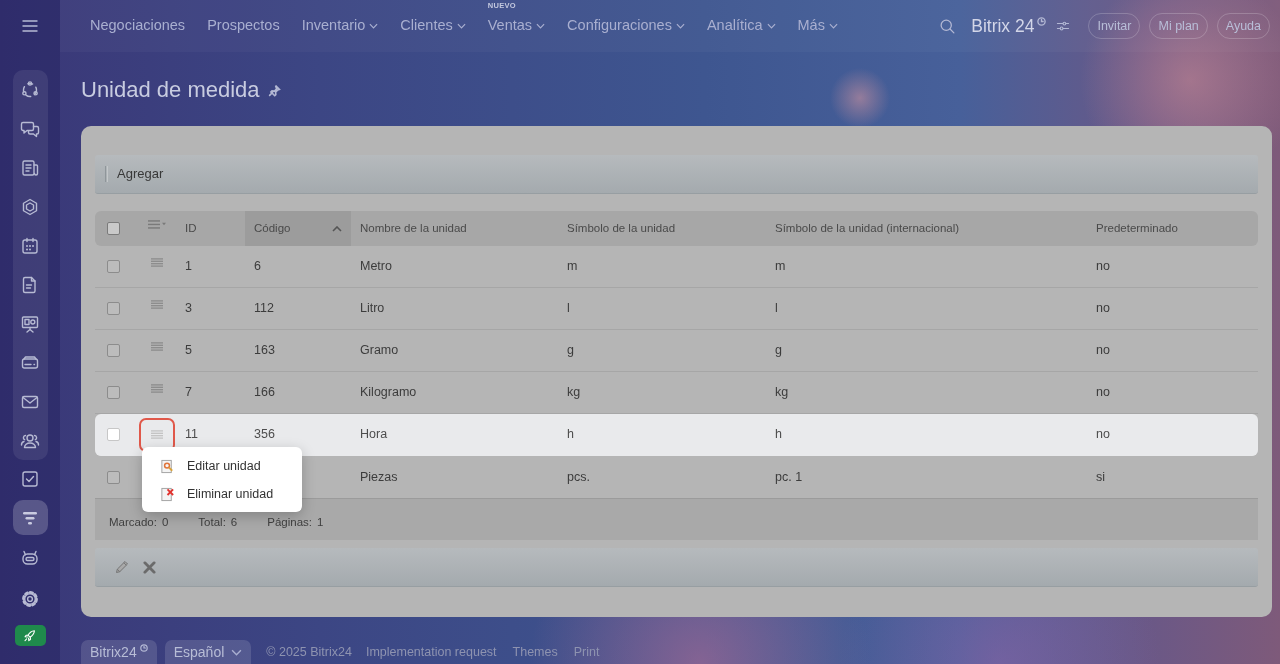  What do you see at coordinates (243, 26) in the screenshot?
I see `nav-link: Prospectos` at bounding box center [243, 26].